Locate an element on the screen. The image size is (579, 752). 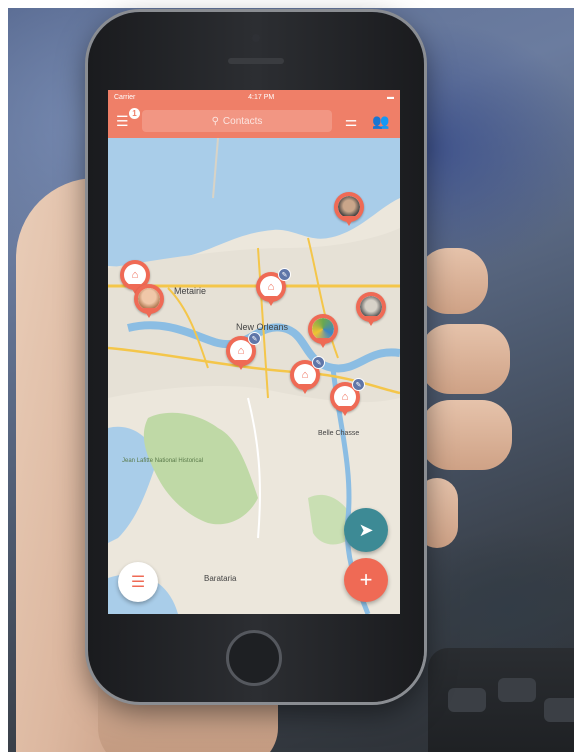
earpiece is located at coordinates (256, 61).